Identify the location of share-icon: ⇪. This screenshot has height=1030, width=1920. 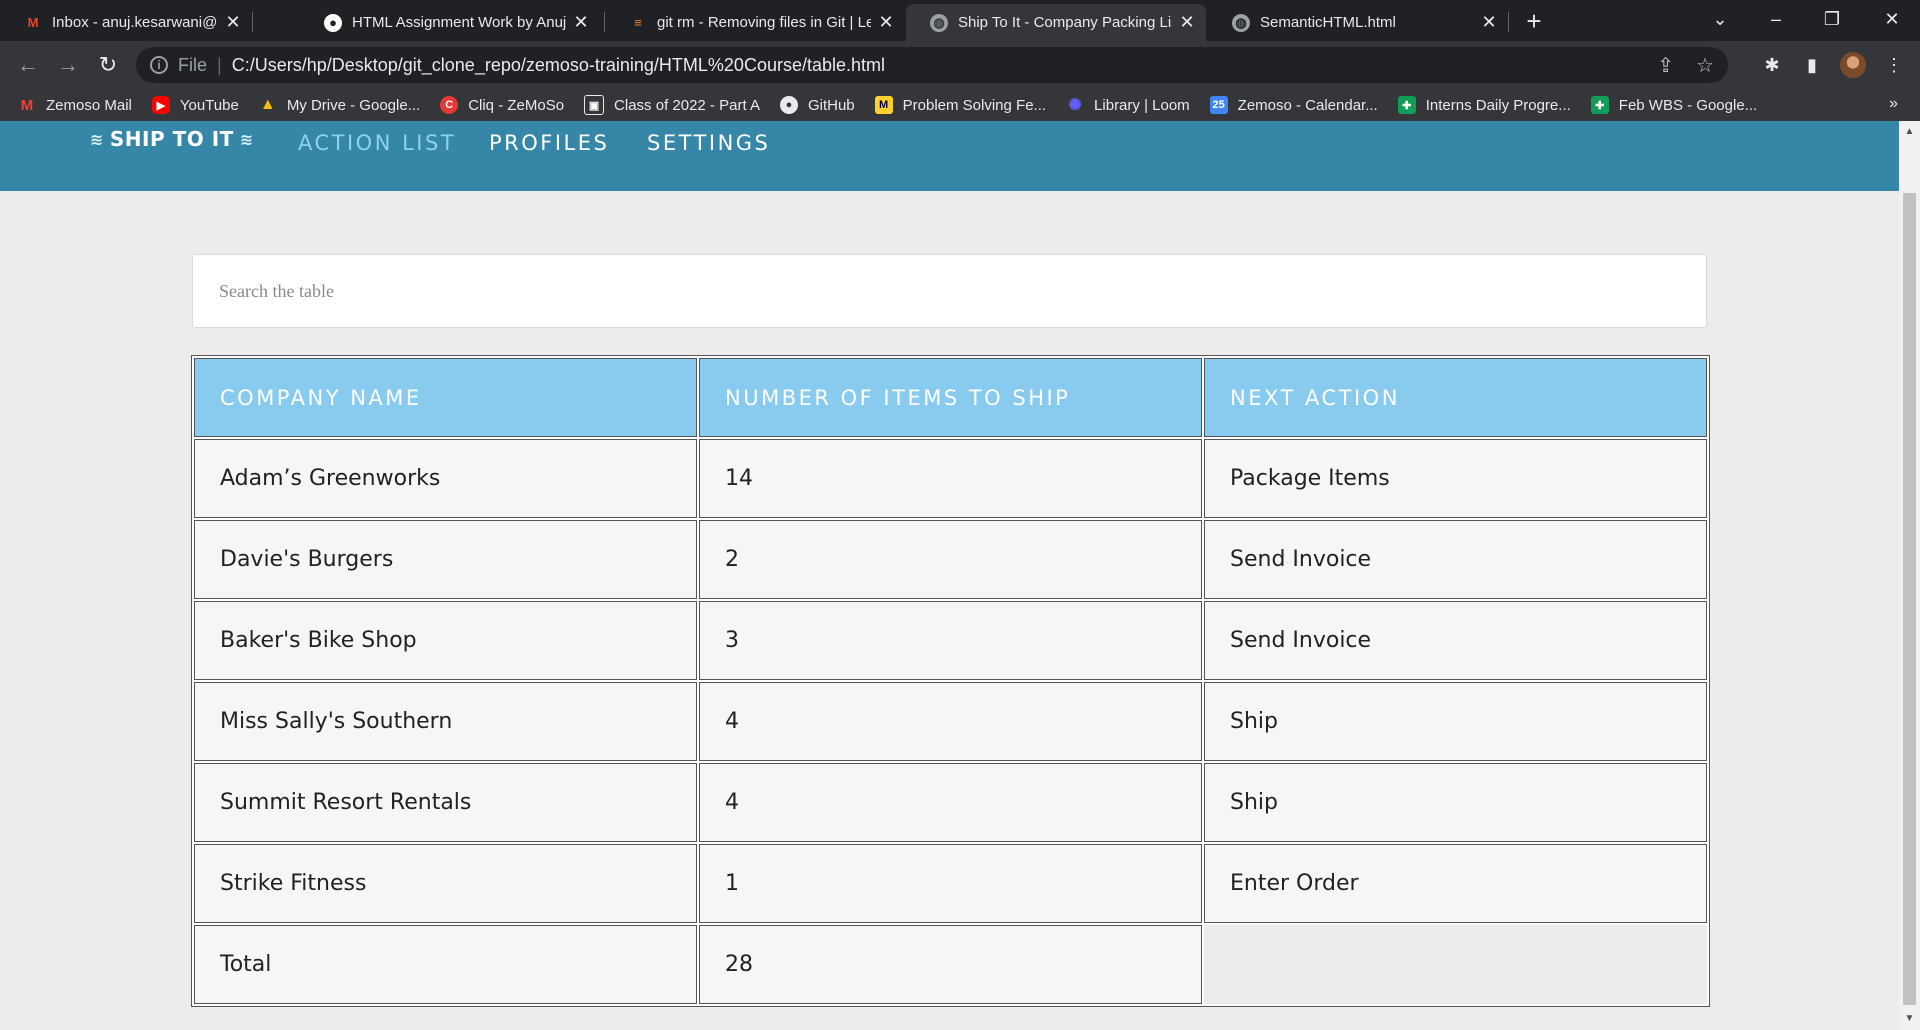
(1665, 65).